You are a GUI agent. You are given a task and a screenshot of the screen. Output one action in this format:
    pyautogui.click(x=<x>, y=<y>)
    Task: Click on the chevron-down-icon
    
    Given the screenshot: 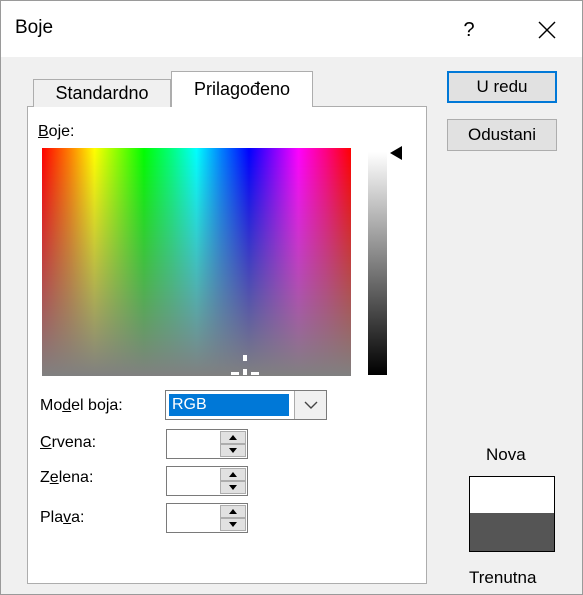 What is the action you would take?
    pyautogui.click(x=310, y=405)
    